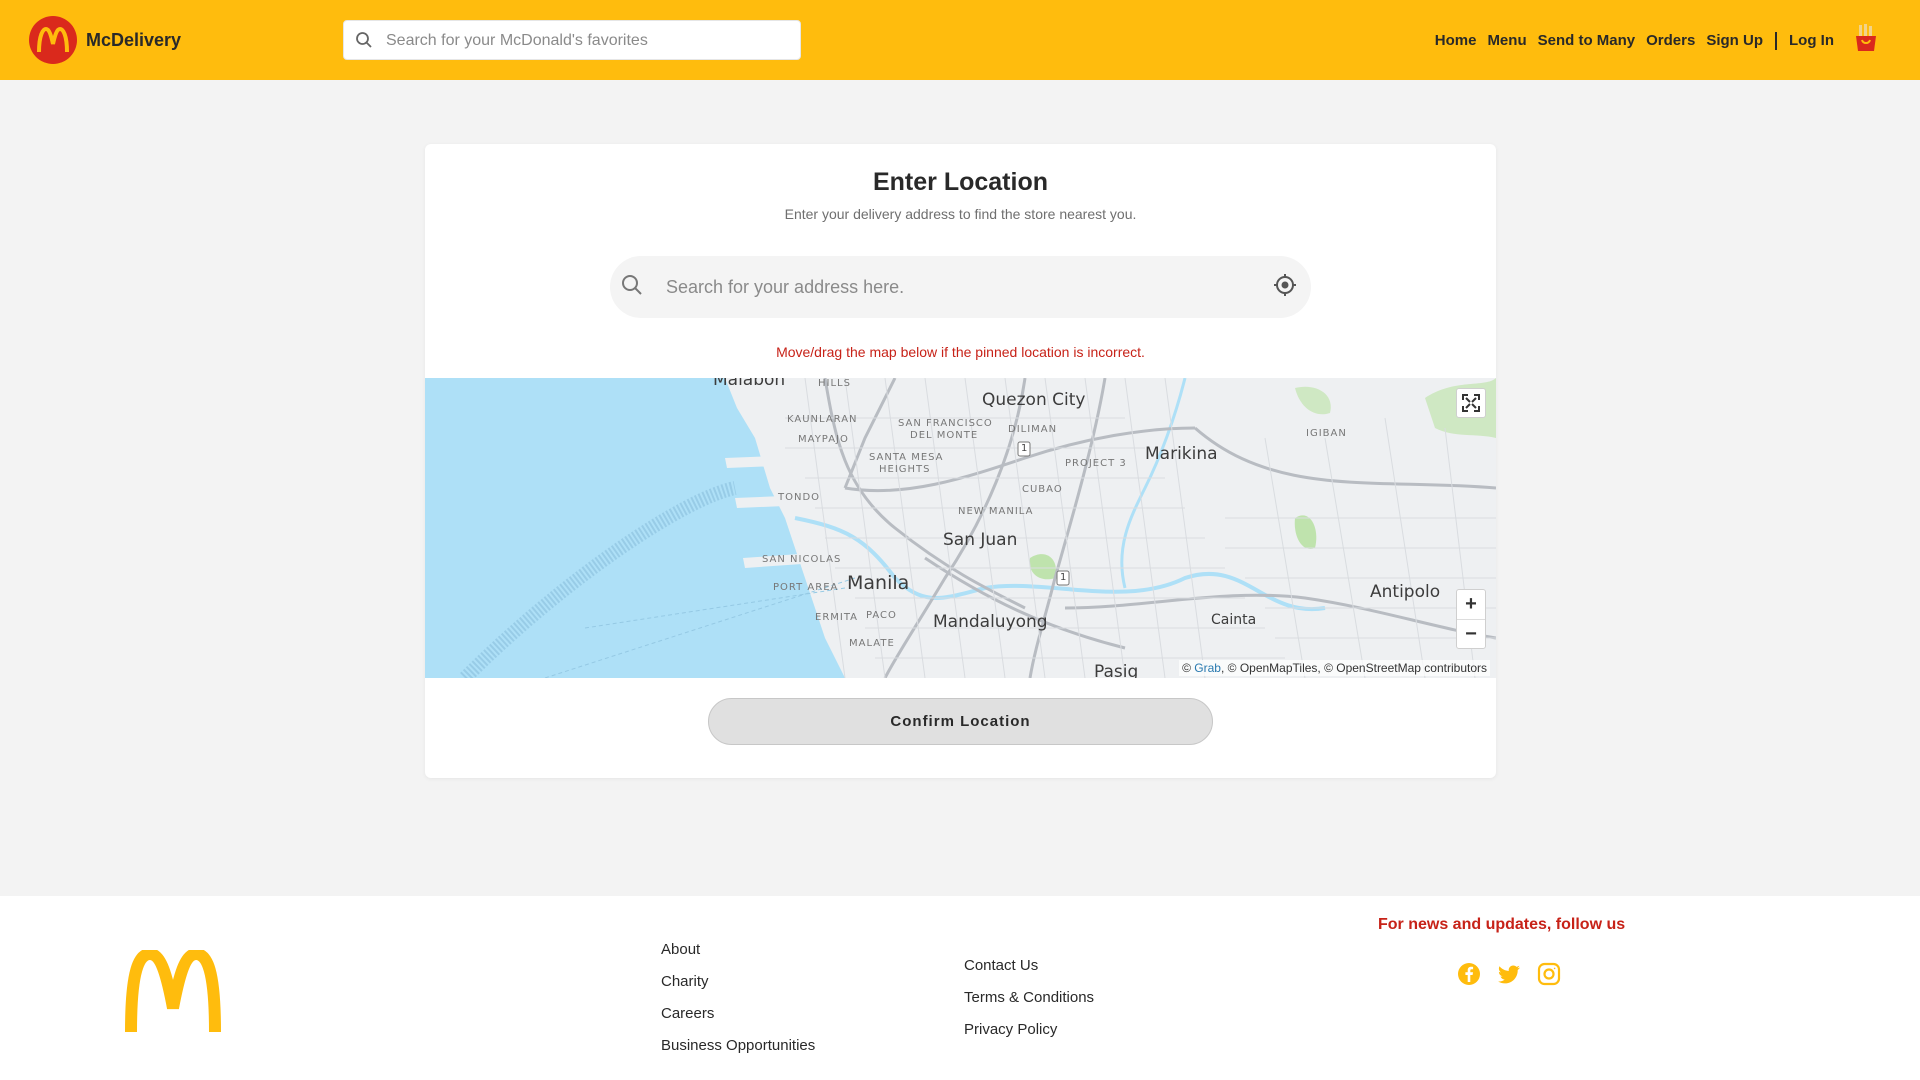  What do you see at coordinates (956, 287) in the screenshot?
I see `address-search-input` at bounding box center [956, 287].